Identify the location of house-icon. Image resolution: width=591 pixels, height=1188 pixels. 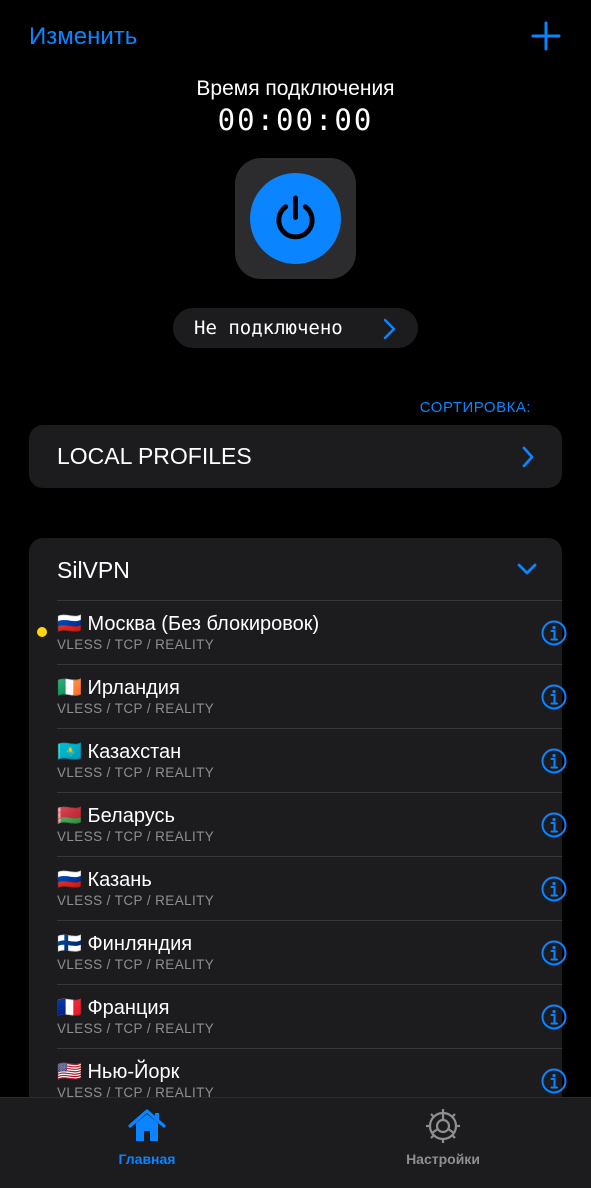
(147, 1126).